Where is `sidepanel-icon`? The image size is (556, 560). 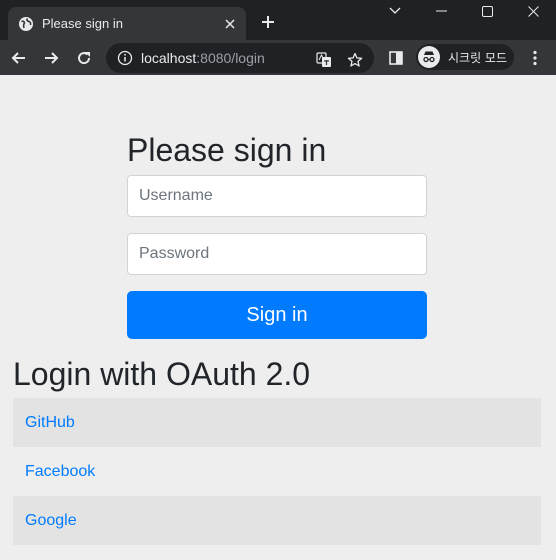 sidepanel-icon is located at coordinates (396, 58).